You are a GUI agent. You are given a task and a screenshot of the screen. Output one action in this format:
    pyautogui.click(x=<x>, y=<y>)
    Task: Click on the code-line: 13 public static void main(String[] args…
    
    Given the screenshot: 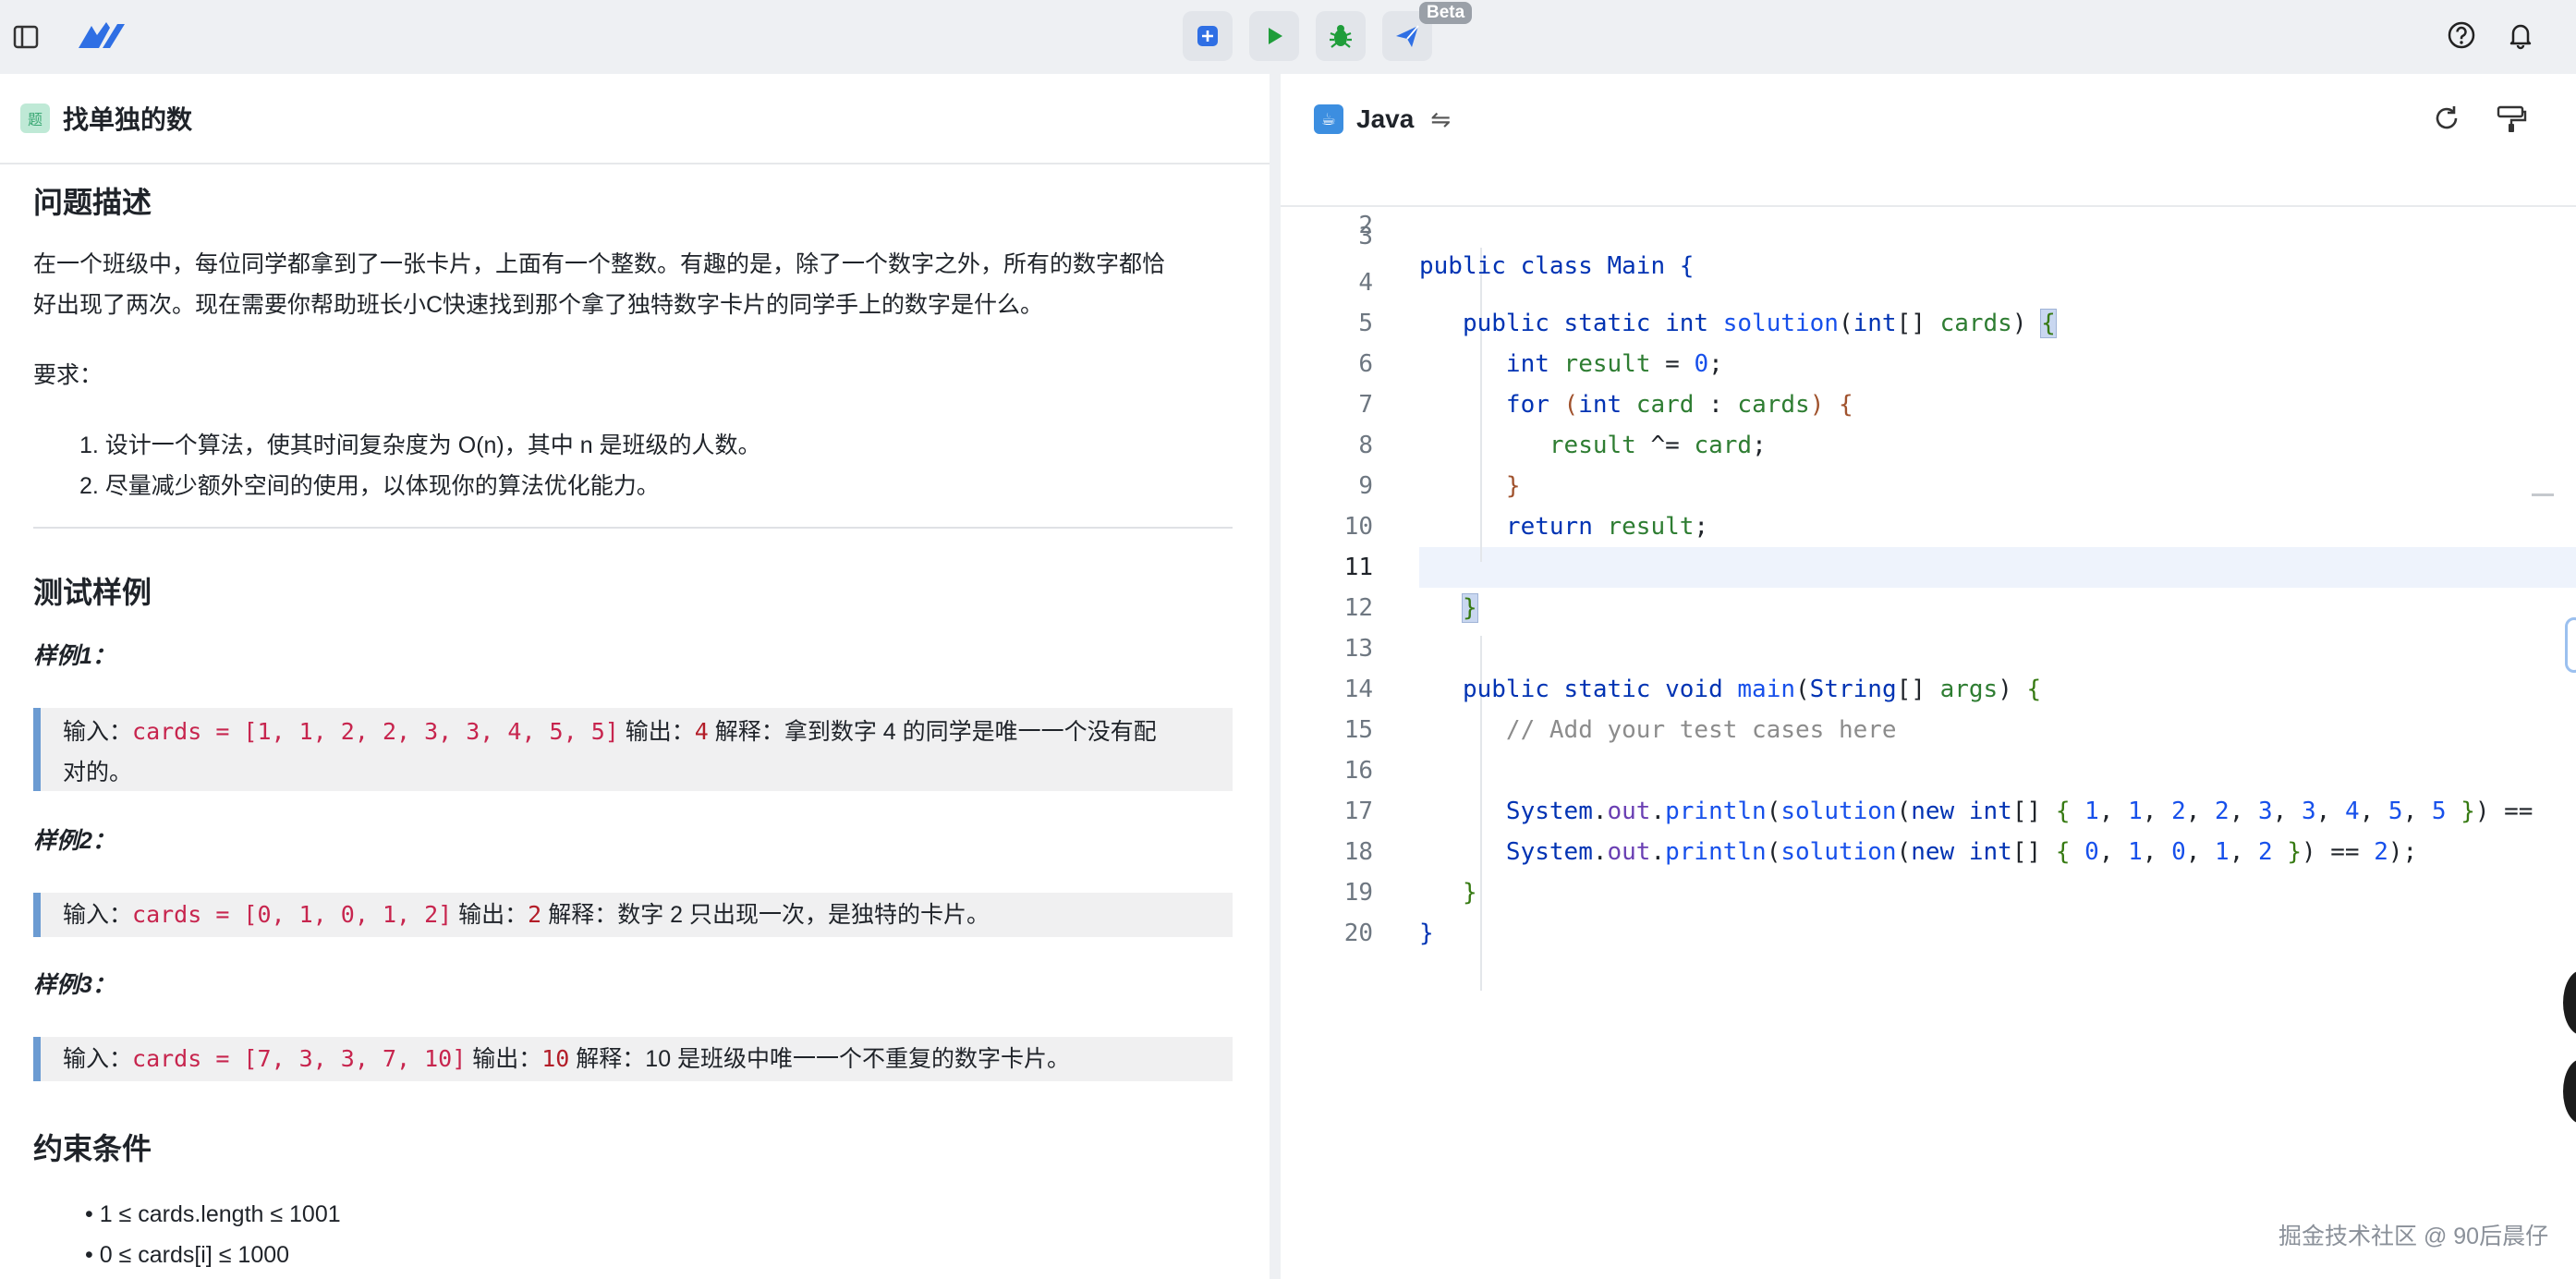 What is the action you would take?
    pyautogui.click(x=1928, y=645)
    